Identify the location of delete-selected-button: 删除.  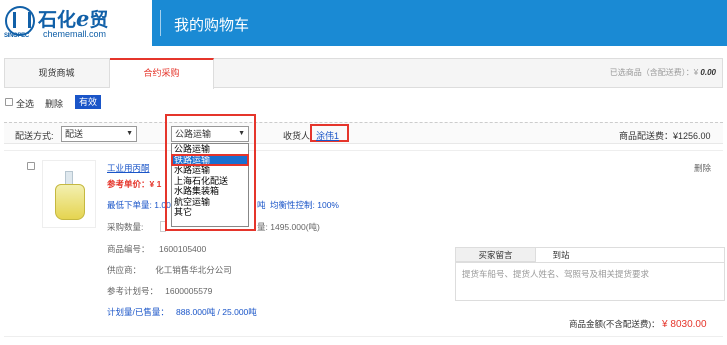
(54, 103).